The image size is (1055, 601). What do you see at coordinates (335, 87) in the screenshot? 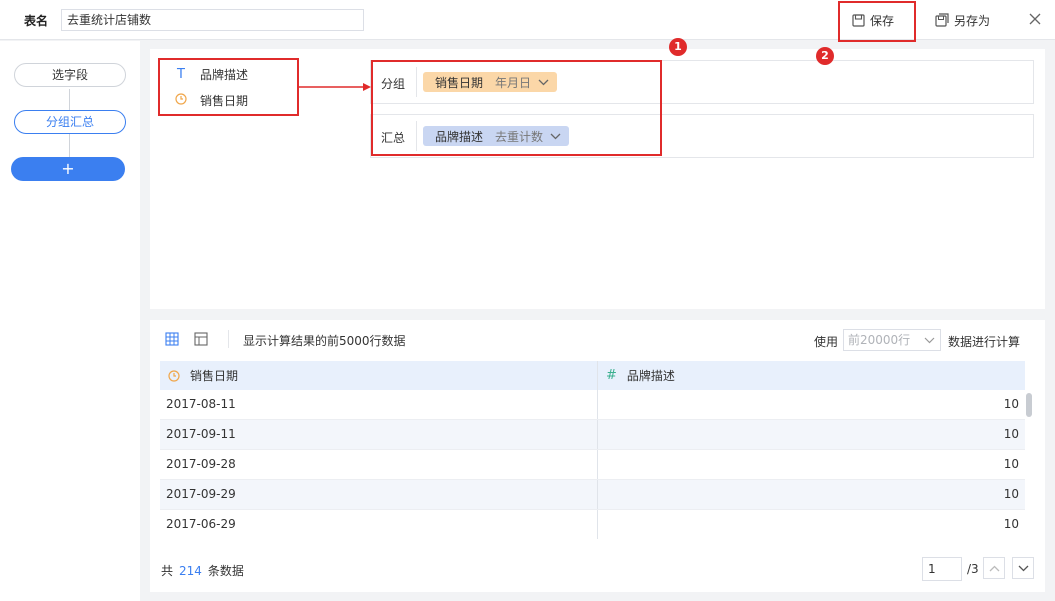
I see `callout-arrow` at bounding box center [335, 87].